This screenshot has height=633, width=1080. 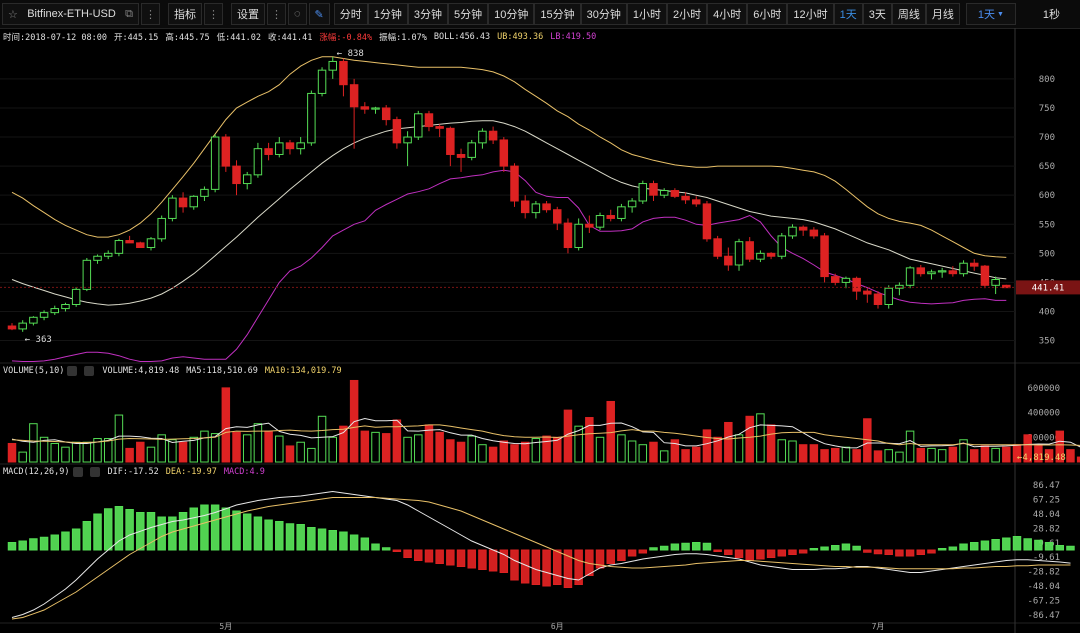 I want to click on info-low: 低:441.02, so click(x=238, y=38).